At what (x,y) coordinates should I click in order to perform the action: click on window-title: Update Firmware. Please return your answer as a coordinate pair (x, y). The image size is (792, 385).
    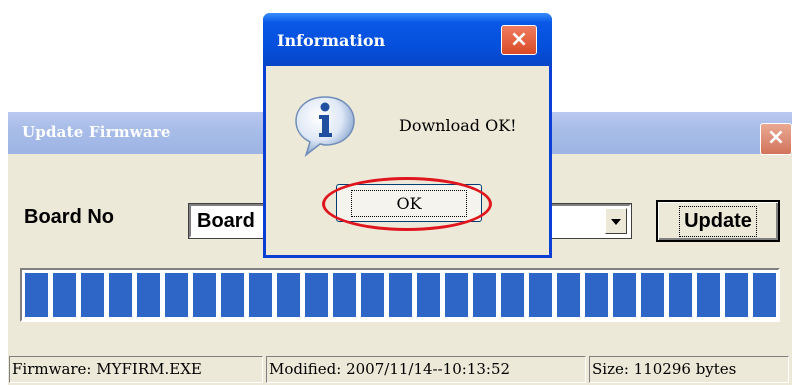
    Looking at the image, I should click on (96, 132).